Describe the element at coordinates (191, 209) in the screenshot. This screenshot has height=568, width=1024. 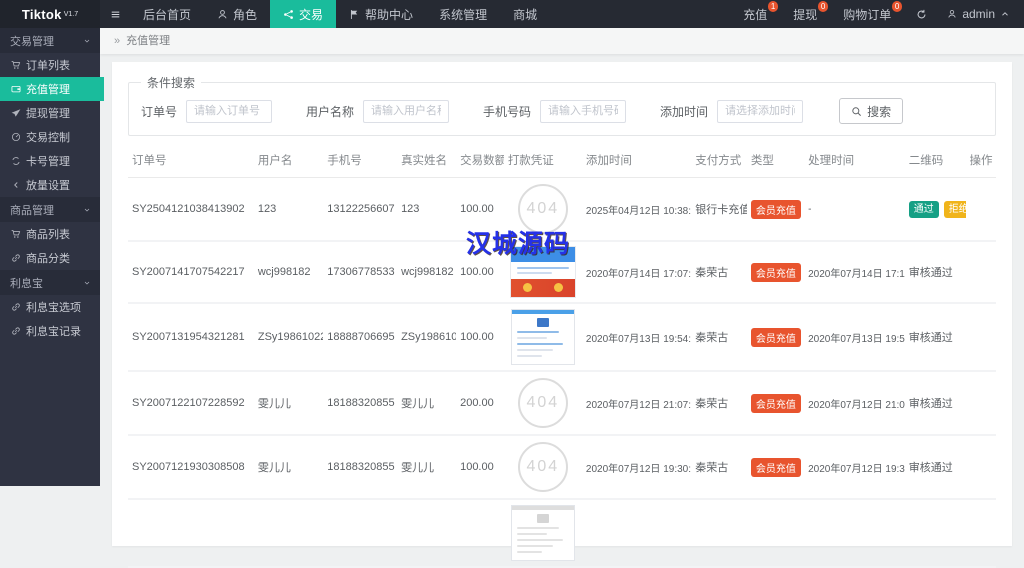
I see `cell-order-no: SY2504121038413902` at that location.